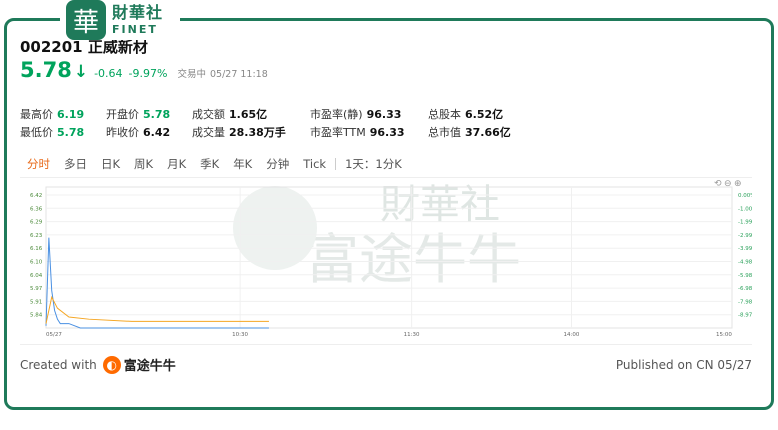 Image resolution: width=778 pixels, height=430 pixels. Describe the element at coordinates (338, 132) in the screenshot. I see `stat-label: 市盈率TTM` at that location.